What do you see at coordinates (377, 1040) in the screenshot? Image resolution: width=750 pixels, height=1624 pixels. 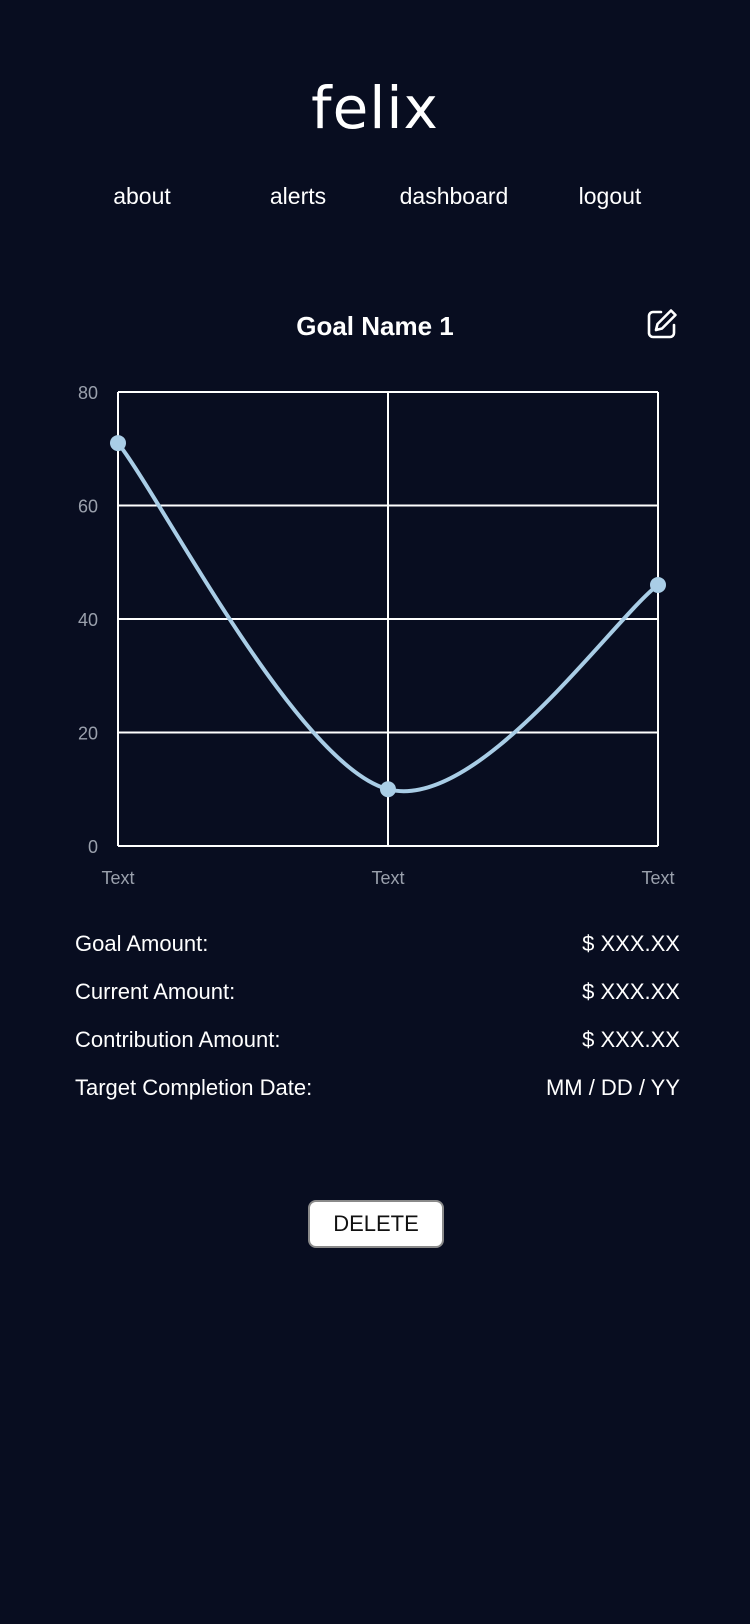 I see `detail-row-contribution-amount: Contribution Amount: $ XXX.XX` at bounding box center [377, 1040].